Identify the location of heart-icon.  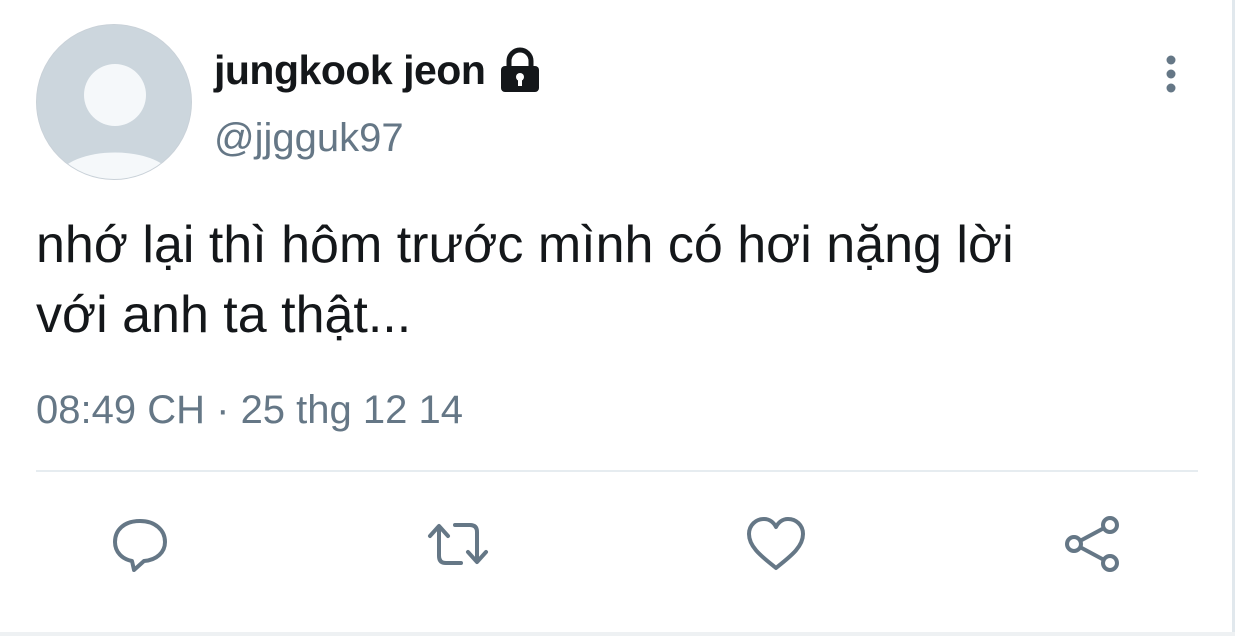
(776, 543).